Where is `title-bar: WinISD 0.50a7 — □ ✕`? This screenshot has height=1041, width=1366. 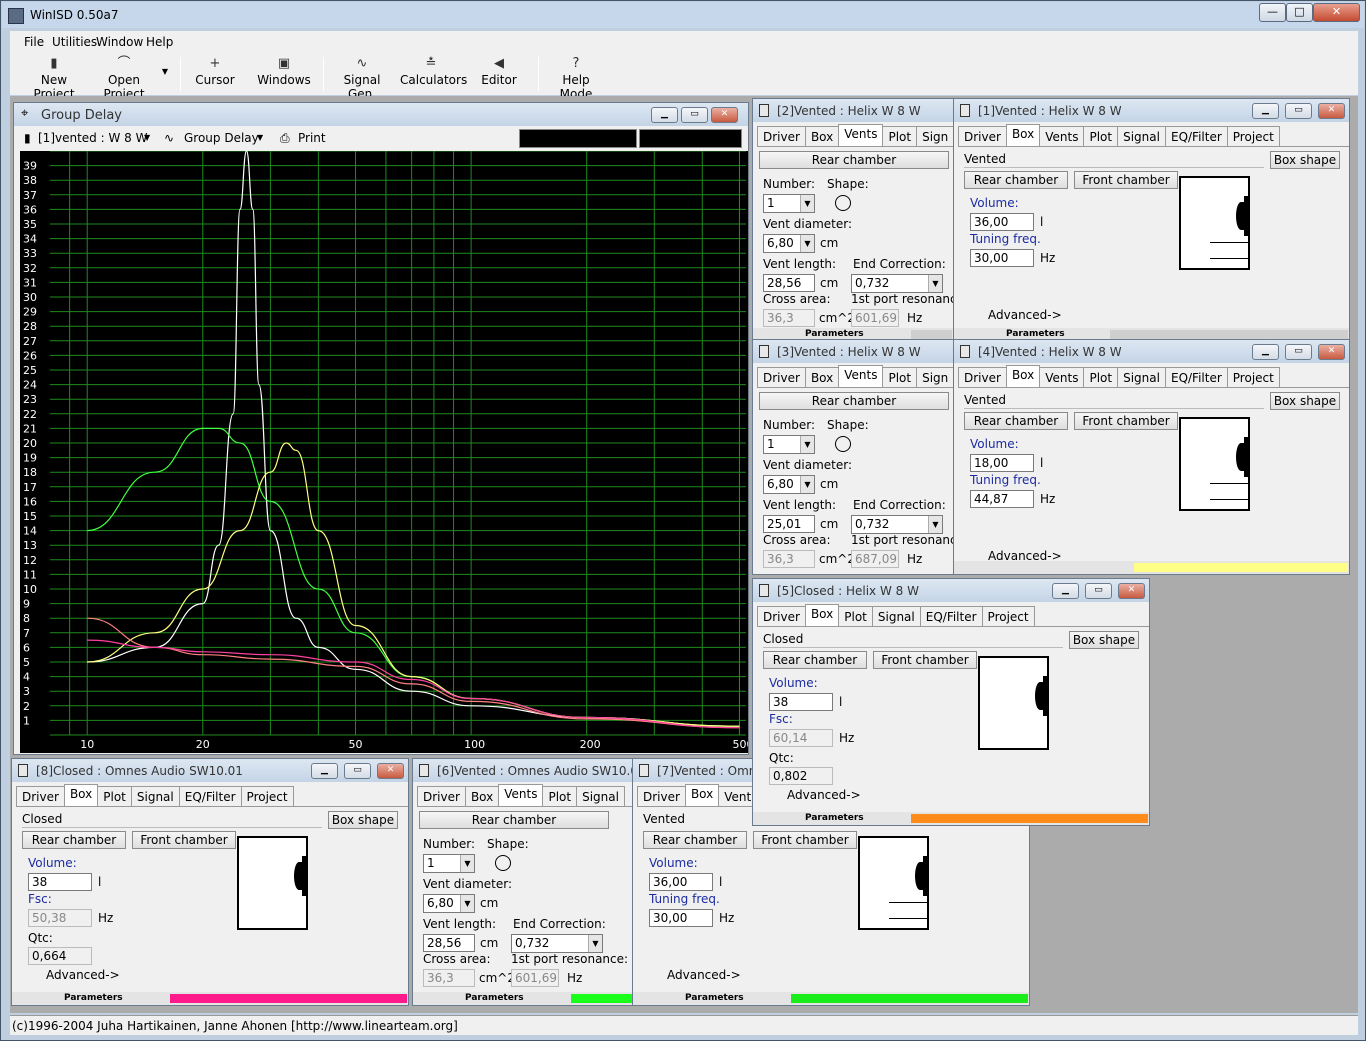
title-bar: WinISD 0.50a7 — □ ✕ is located at coordinates (683, 15).